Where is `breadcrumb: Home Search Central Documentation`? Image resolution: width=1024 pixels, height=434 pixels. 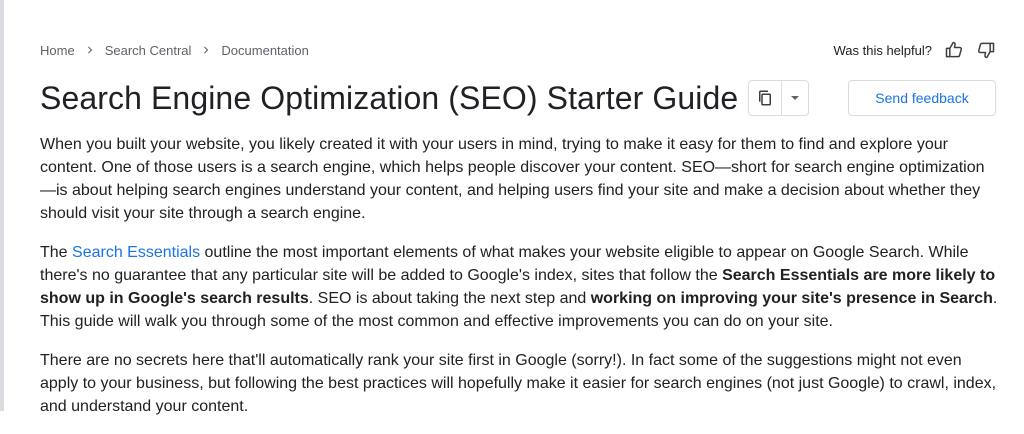
breadcrumb: Home Search Central Documentation is located at coordinates (174, 50).